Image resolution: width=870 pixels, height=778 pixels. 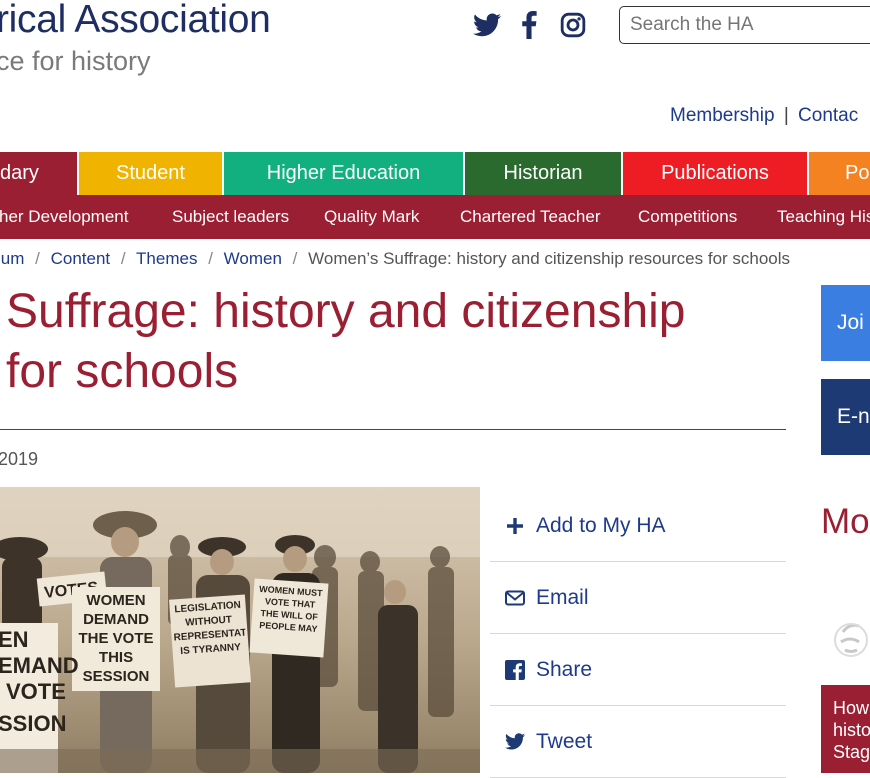 I want to click on tweet-button: Tweet, so click(x=638, y=742).